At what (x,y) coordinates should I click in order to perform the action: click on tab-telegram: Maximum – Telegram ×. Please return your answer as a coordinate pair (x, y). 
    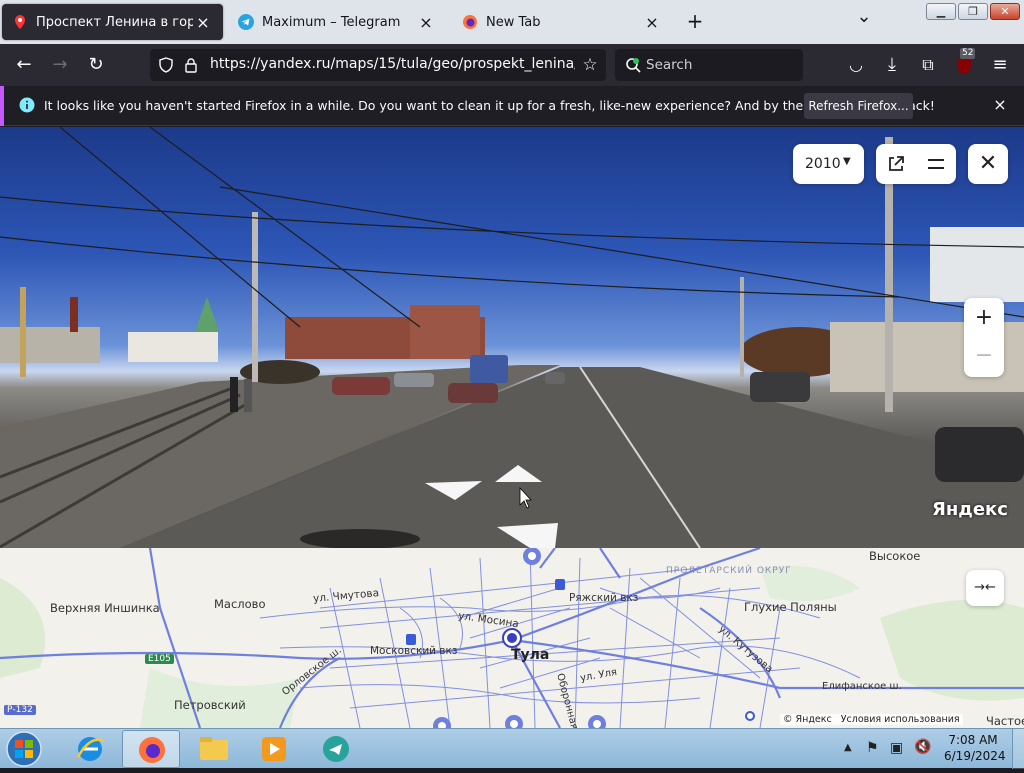
    Looking at the image, I should click on (337, 22).